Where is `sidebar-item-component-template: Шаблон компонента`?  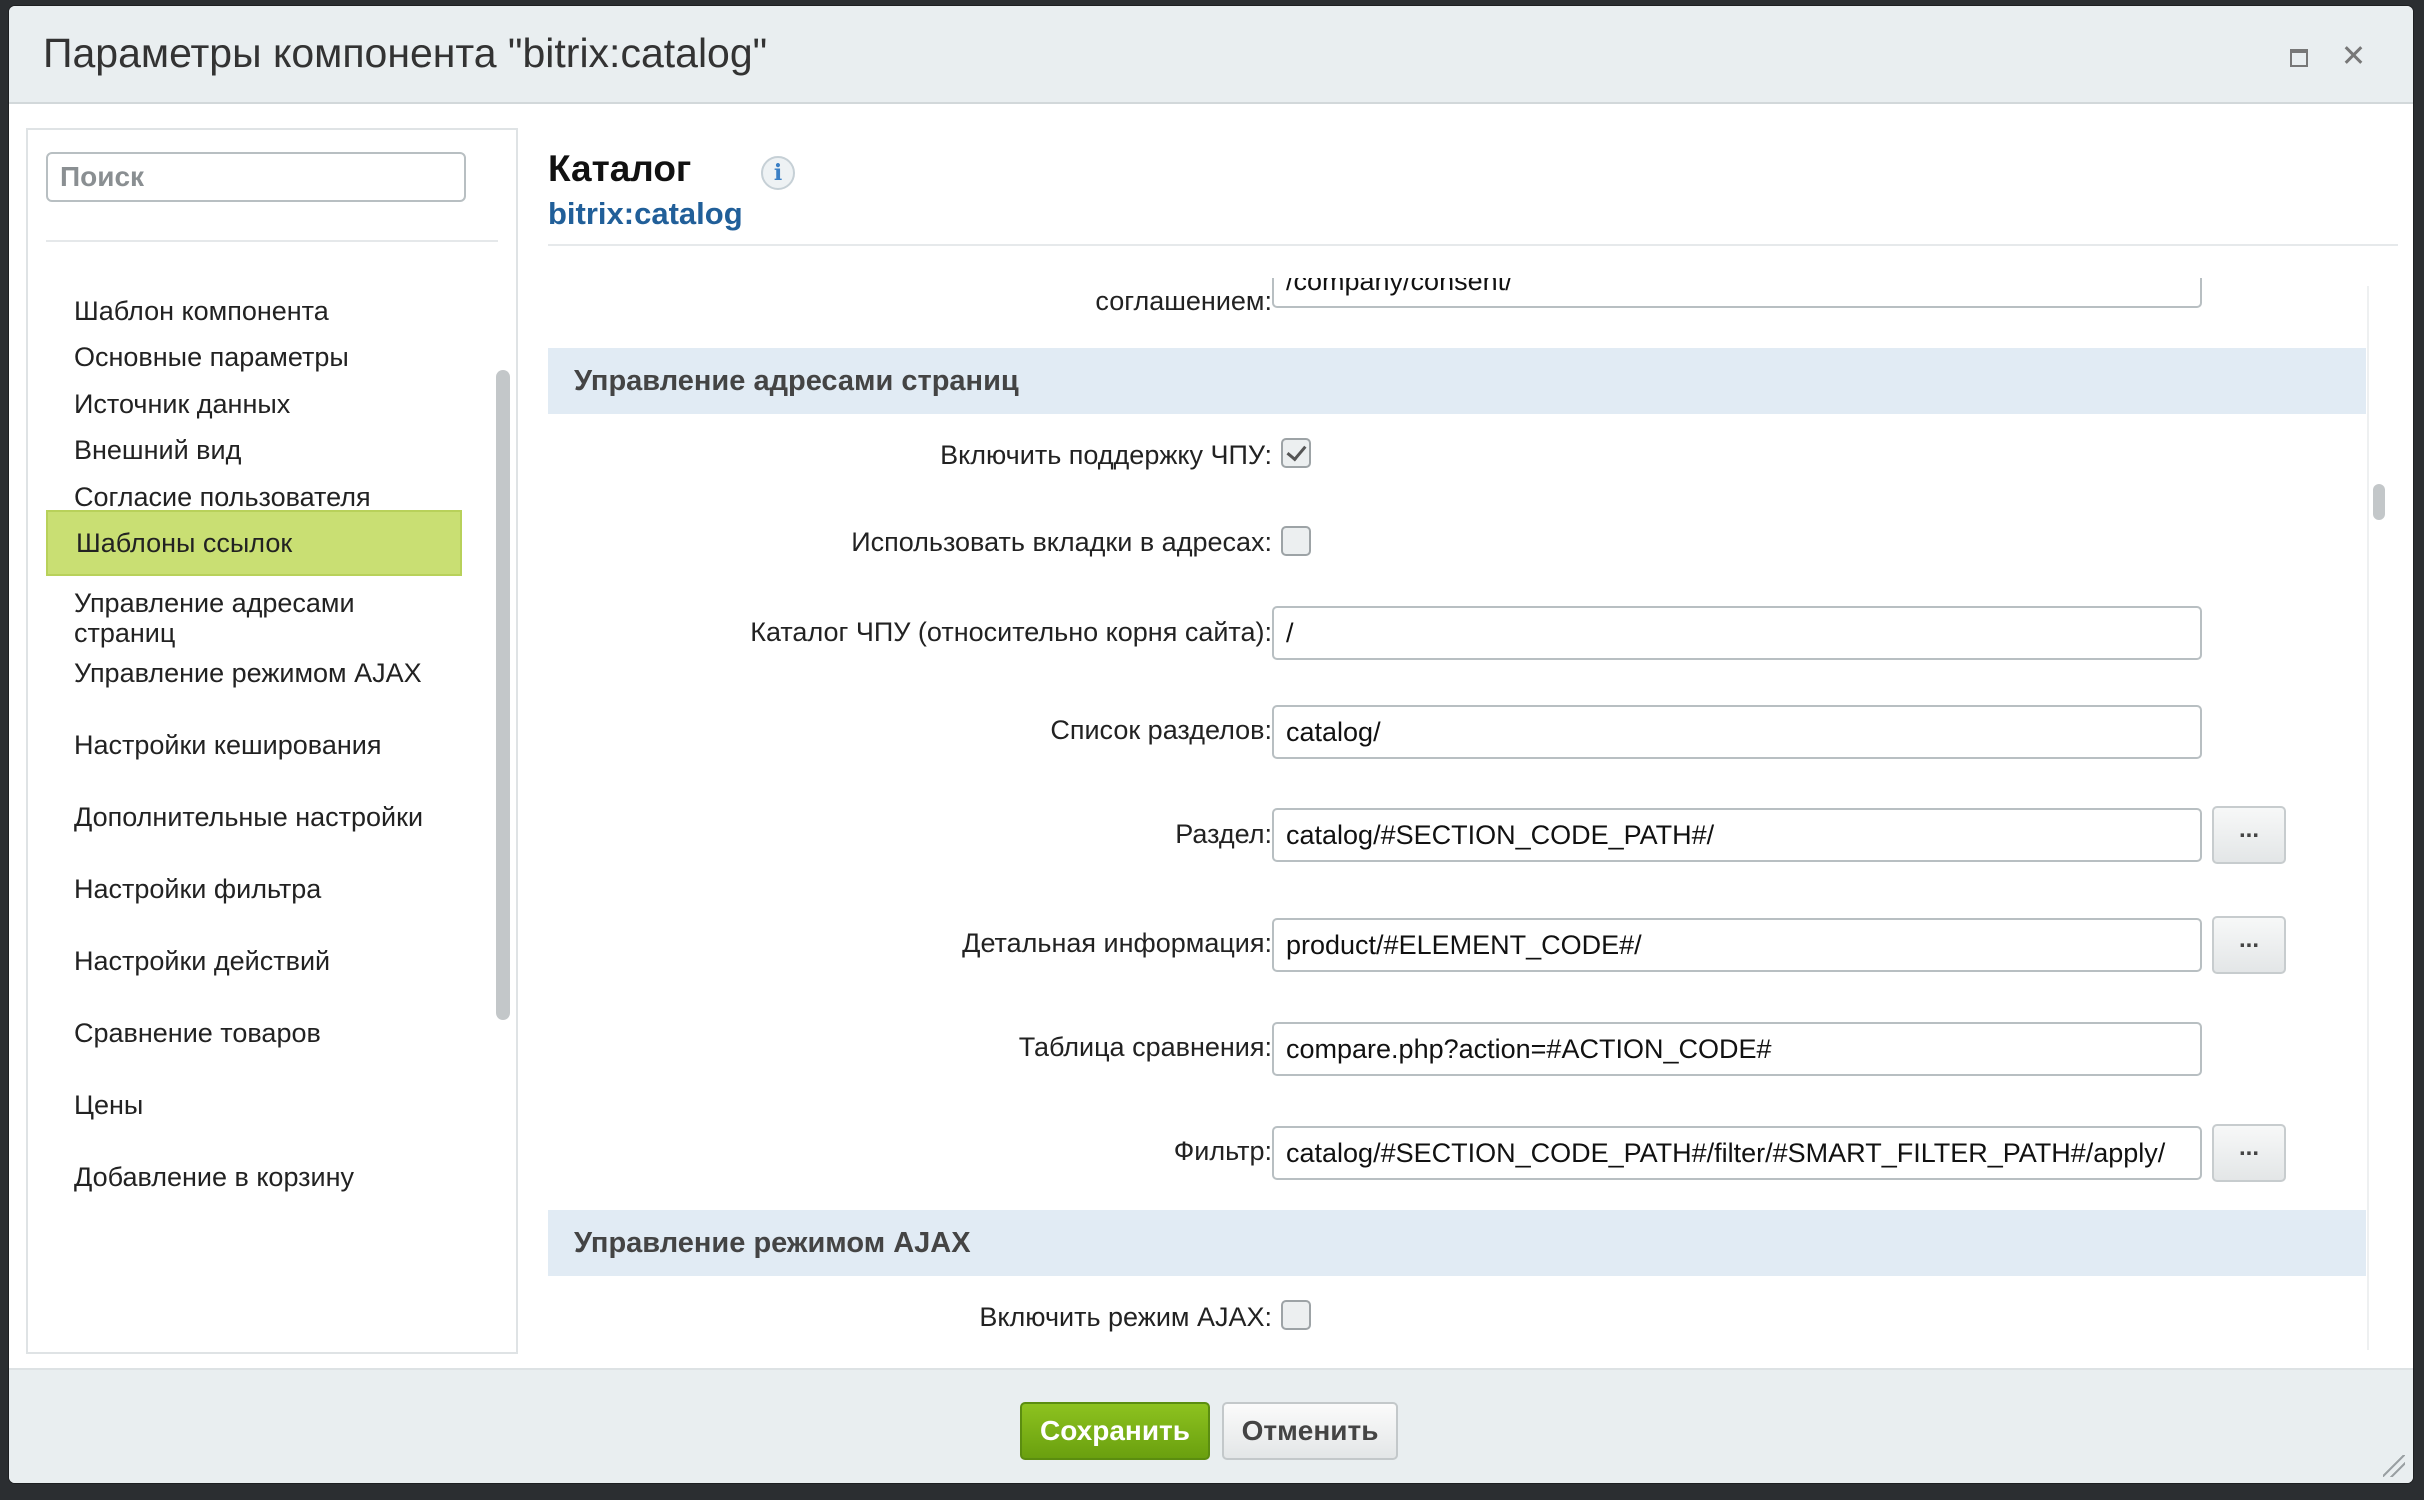
sidebar-item-component-template: Шаблон компонента is located at coordinates (254, 311).